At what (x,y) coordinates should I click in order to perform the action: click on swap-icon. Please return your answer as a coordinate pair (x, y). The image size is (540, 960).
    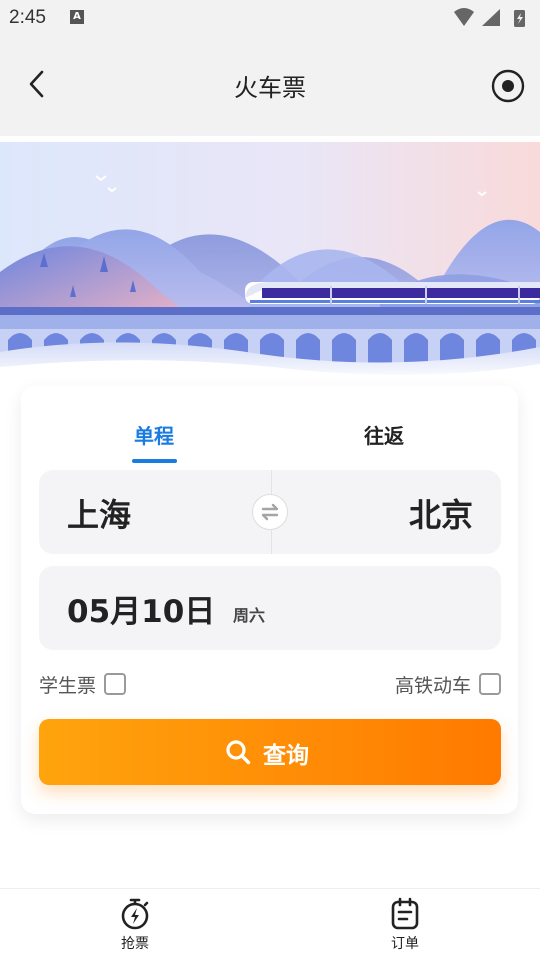
    Looking at the image, I should click on (270, 512).